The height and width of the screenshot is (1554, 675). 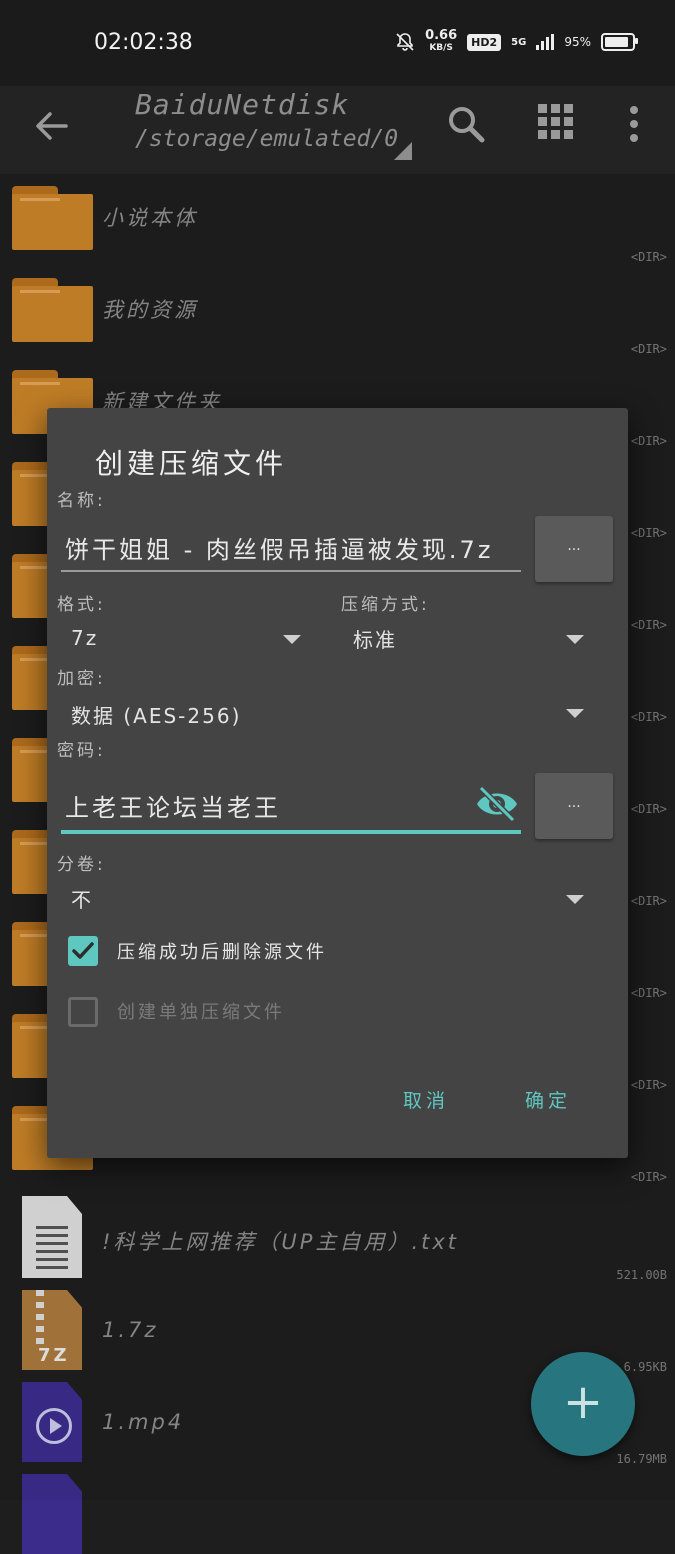 I want to click on split-select-value: 不, so click(x=82, y=898).